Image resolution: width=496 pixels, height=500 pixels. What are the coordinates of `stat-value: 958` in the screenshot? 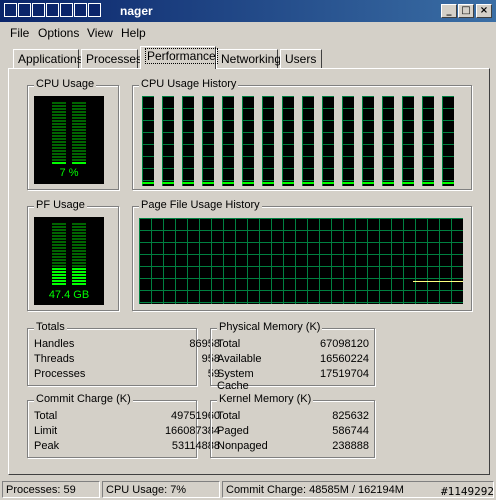 It's located at (210, 359).